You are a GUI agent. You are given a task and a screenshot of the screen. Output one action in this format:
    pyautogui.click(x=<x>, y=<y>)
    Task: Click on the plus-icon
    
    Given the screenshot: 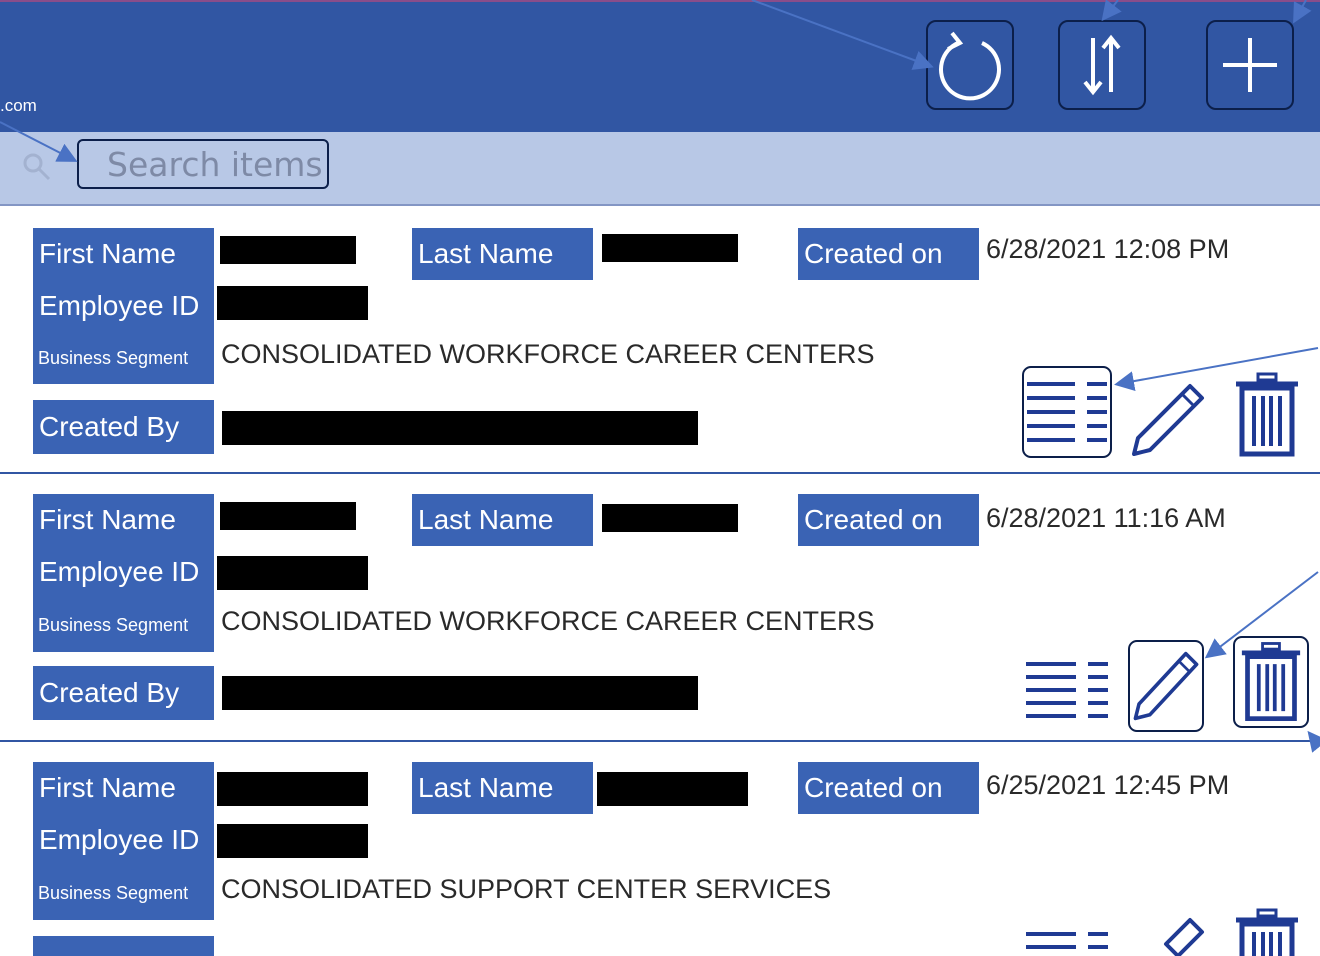 What is the action you would take?
    pyautogui.click(x=1250, y=65)
    